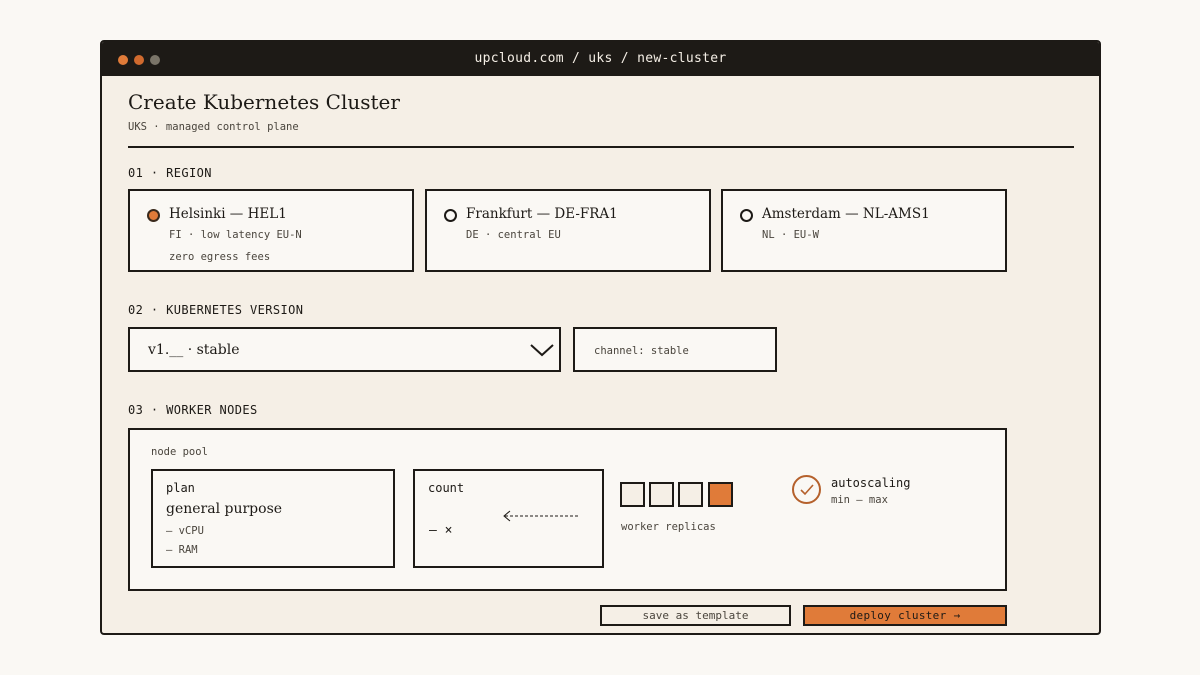  What do you see at coordinates (273, 518) in the screenshot?
I see `plan-field: plan general purpose — vCPU — RAM` at bounding box center [273, 518].